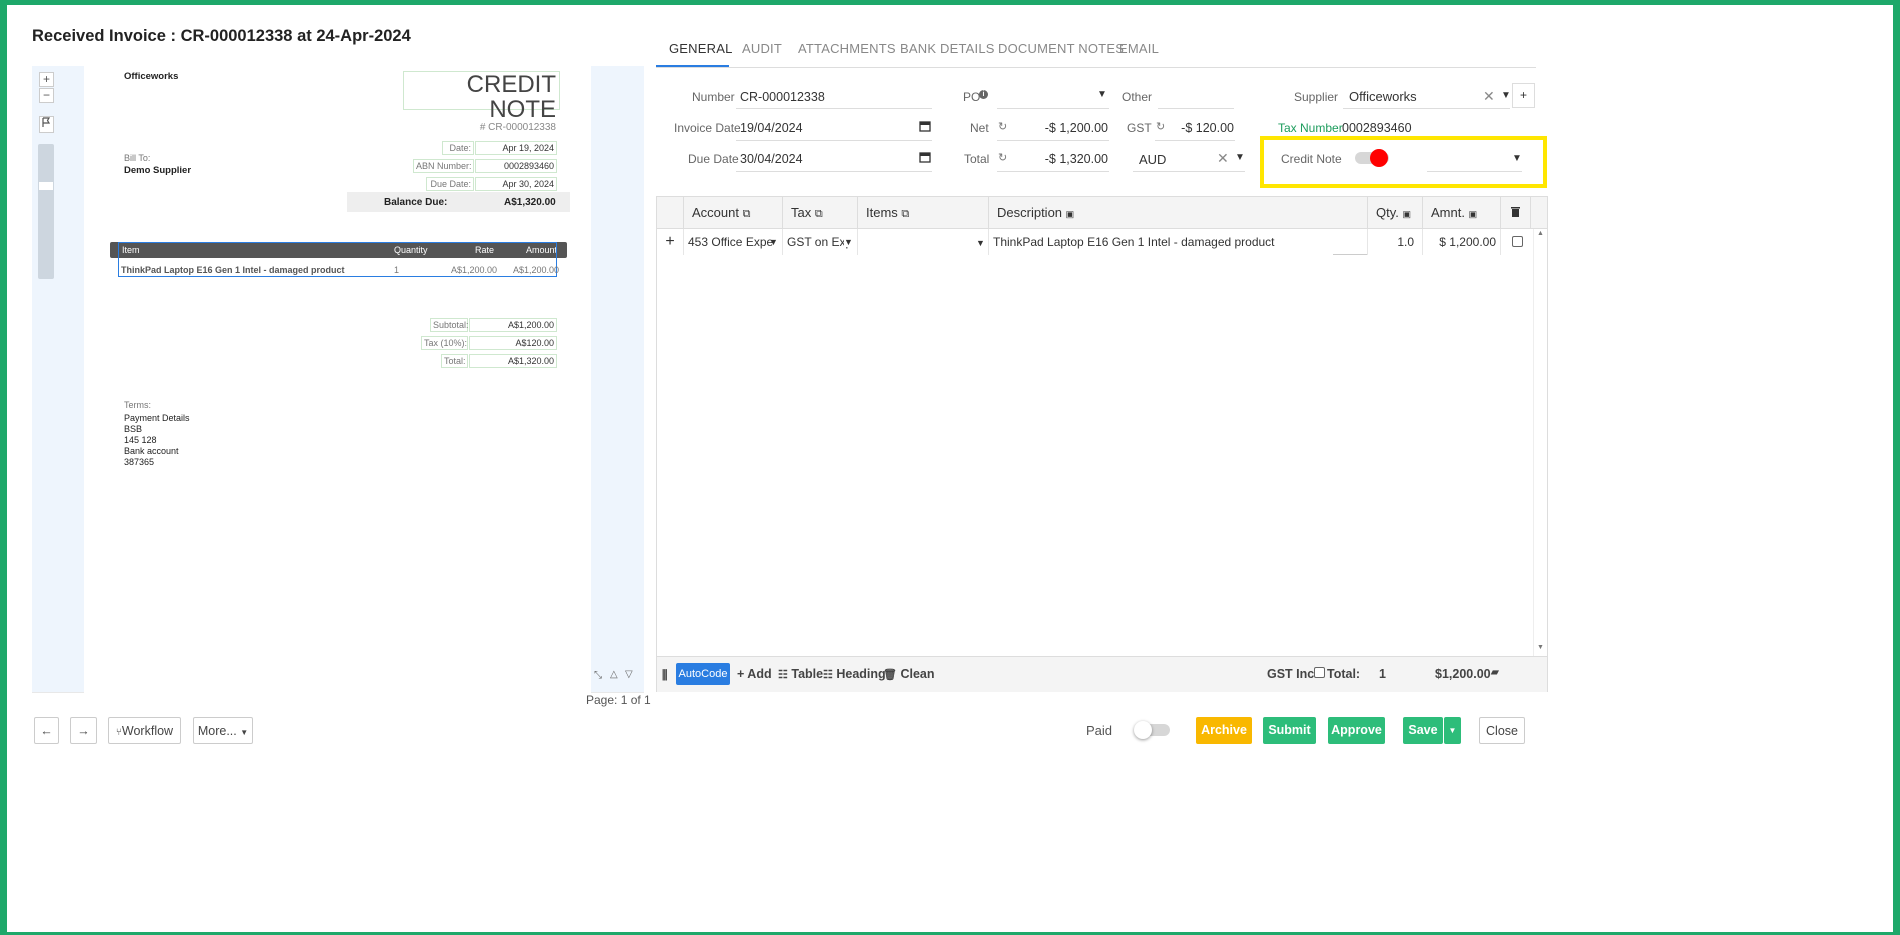 Image resolution: width=1900 pixels, height=935 pixels. I want to click on flag-icon, so click(46, 124).